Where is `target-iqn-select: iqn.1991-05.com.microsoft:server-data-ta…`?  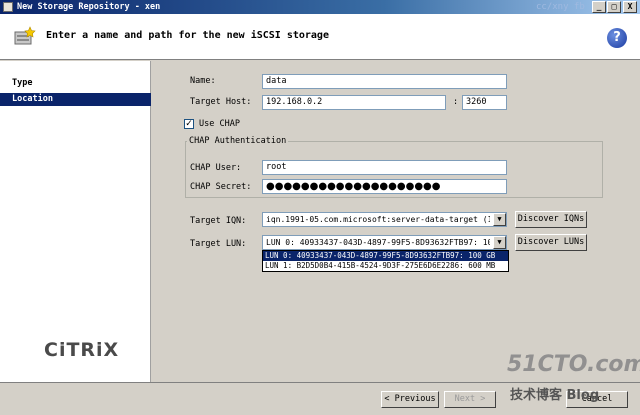 target-iqn-select: iqn.1991-05.com.microsoft:server-data-ta… is located at coordinates (384, 219).